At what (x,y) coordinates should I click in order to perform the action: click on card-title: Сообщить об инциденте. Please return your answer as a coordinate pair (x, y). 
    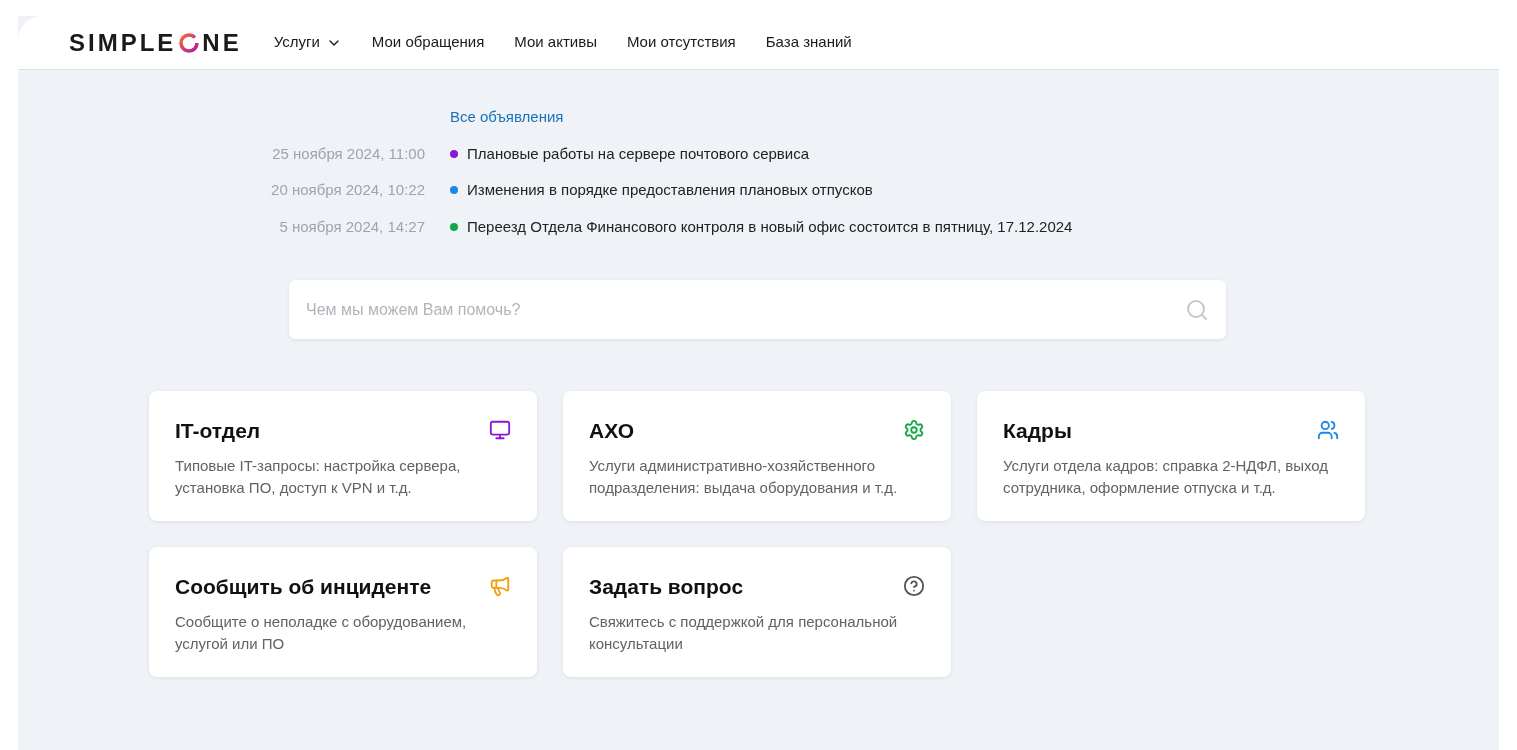
    Looking at the image, I should click on (303, 587).